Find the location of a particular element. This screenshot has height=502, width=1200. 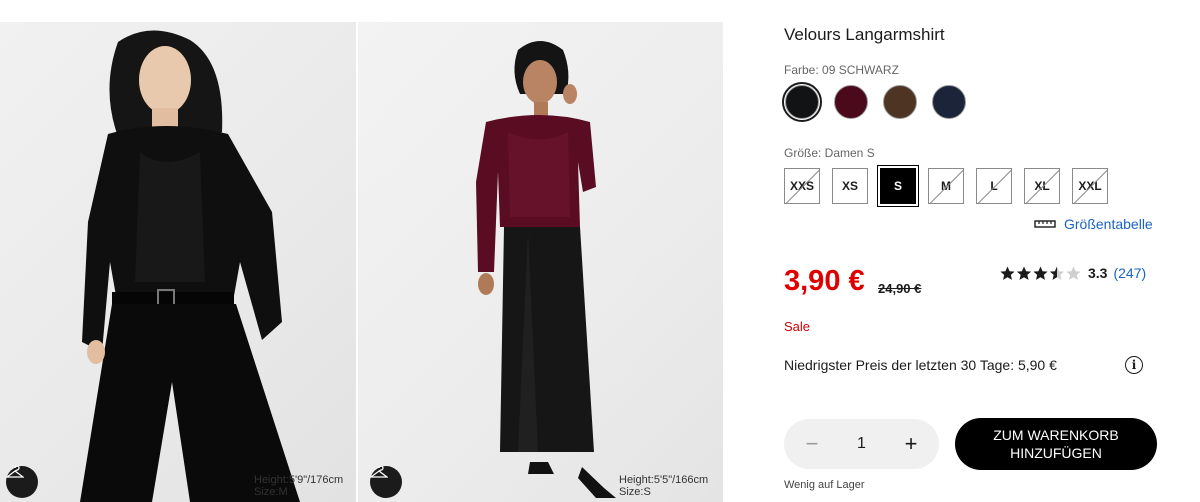

rating-value: 3.3 is located at coordinates (1098, 273).